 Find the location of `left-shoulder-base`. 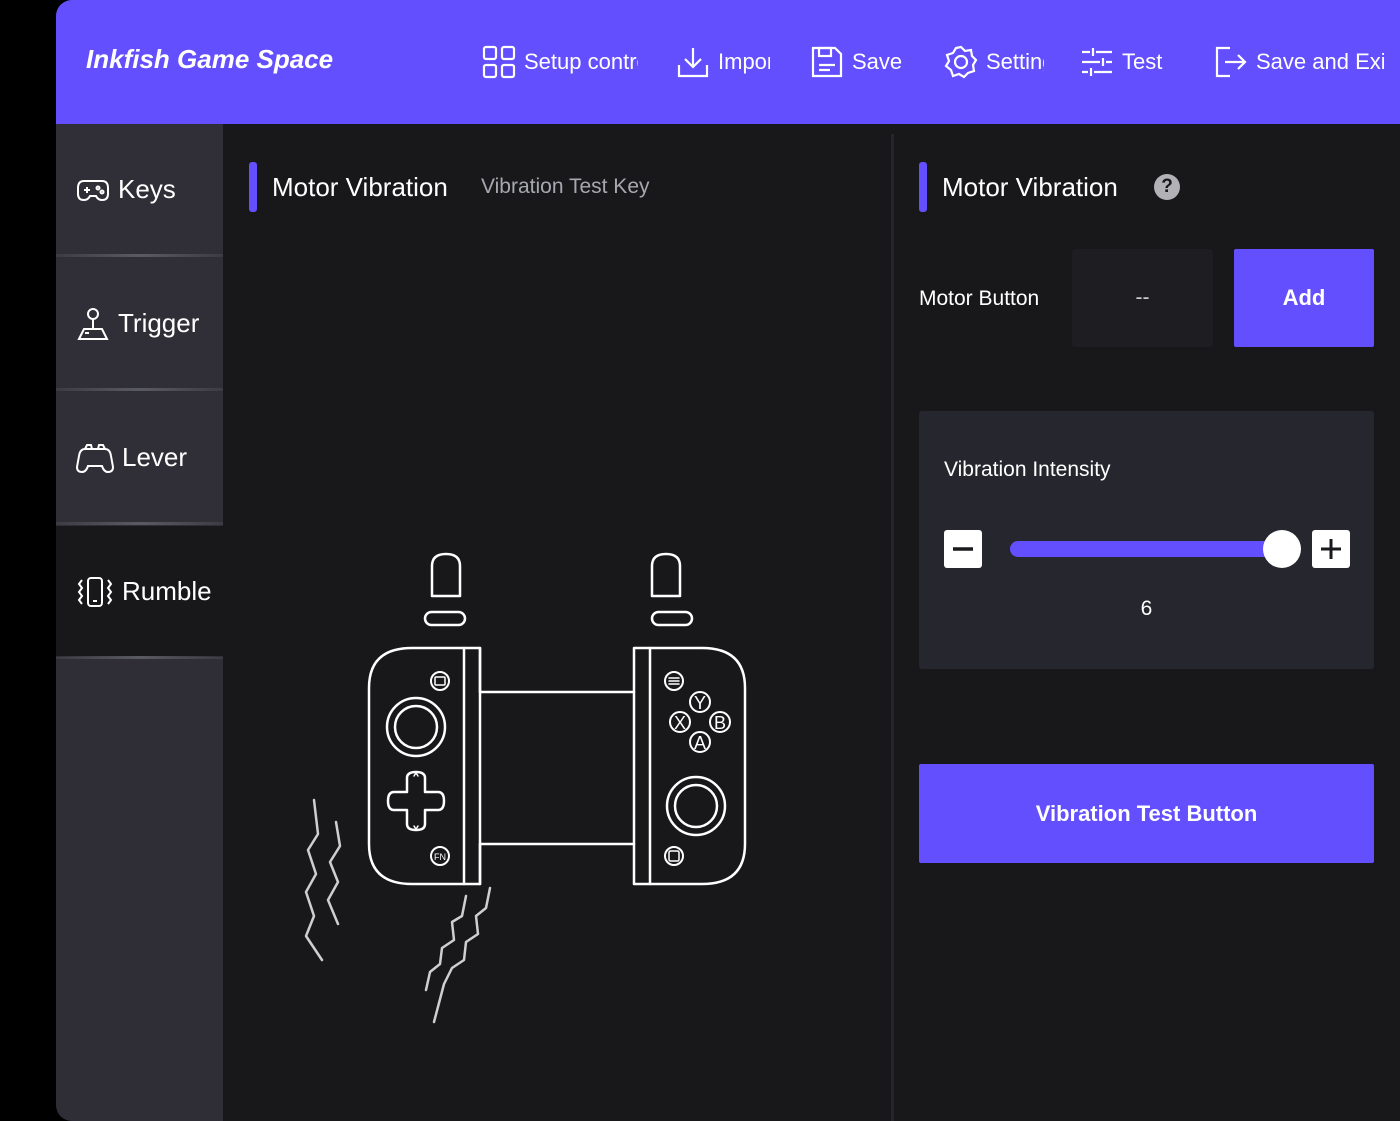

left-shoulder-base is located at coordinates (445, 618).